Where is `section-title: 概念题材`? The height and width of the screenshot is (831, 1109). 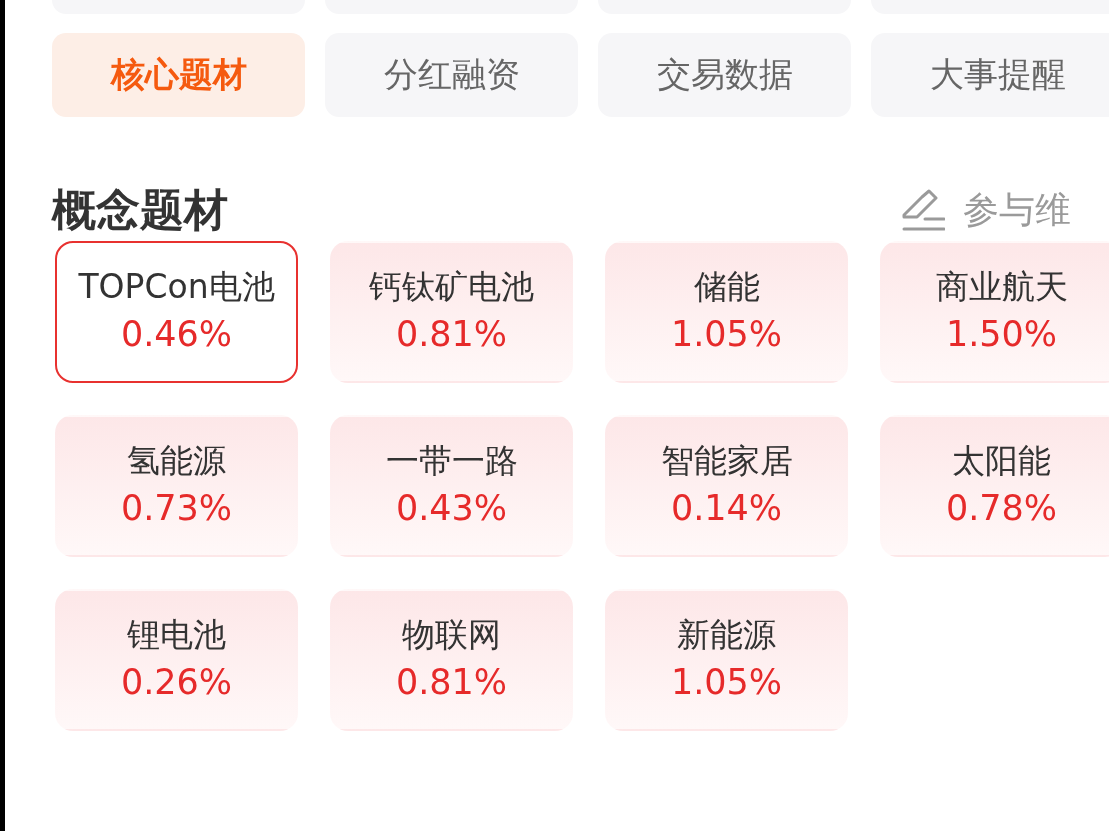
section-title: 概念题材 is located at coordinates (140, 209).